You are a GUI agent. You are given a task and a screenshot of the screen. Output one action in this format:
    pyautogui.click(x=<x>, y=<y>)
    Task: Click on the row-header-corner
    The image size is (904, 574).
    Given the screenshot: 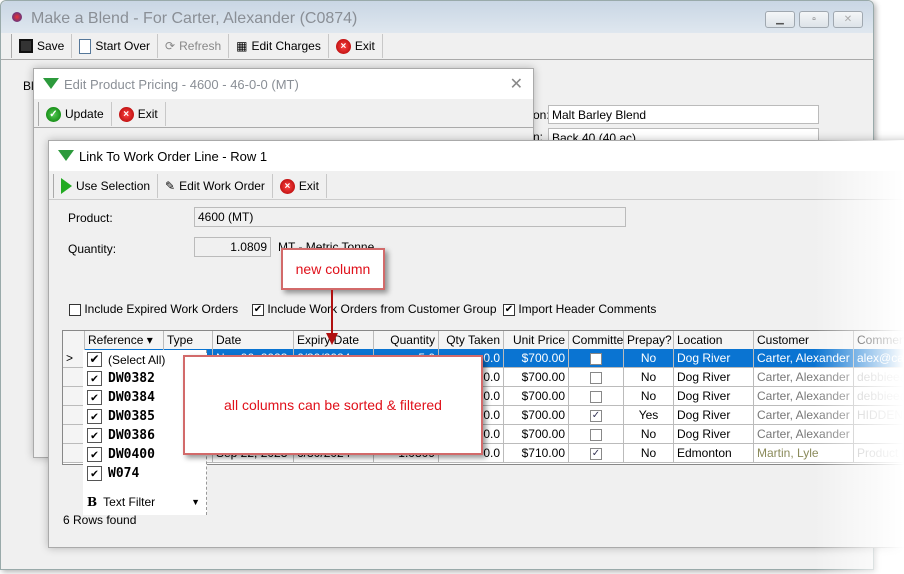 What is the action you would take?
    pyautogui.click(x=74, y=340)
    